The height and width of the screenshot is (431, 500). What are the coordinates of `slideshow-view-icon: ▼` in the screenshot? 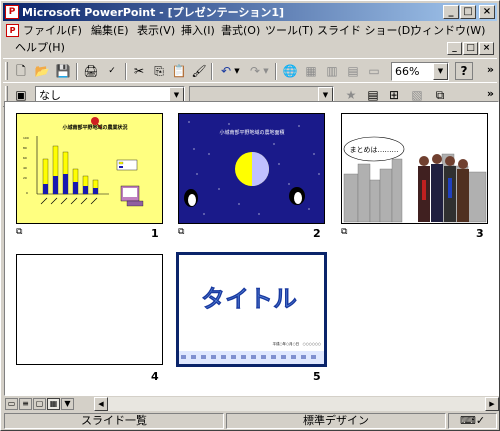 It's located at (67, 404).